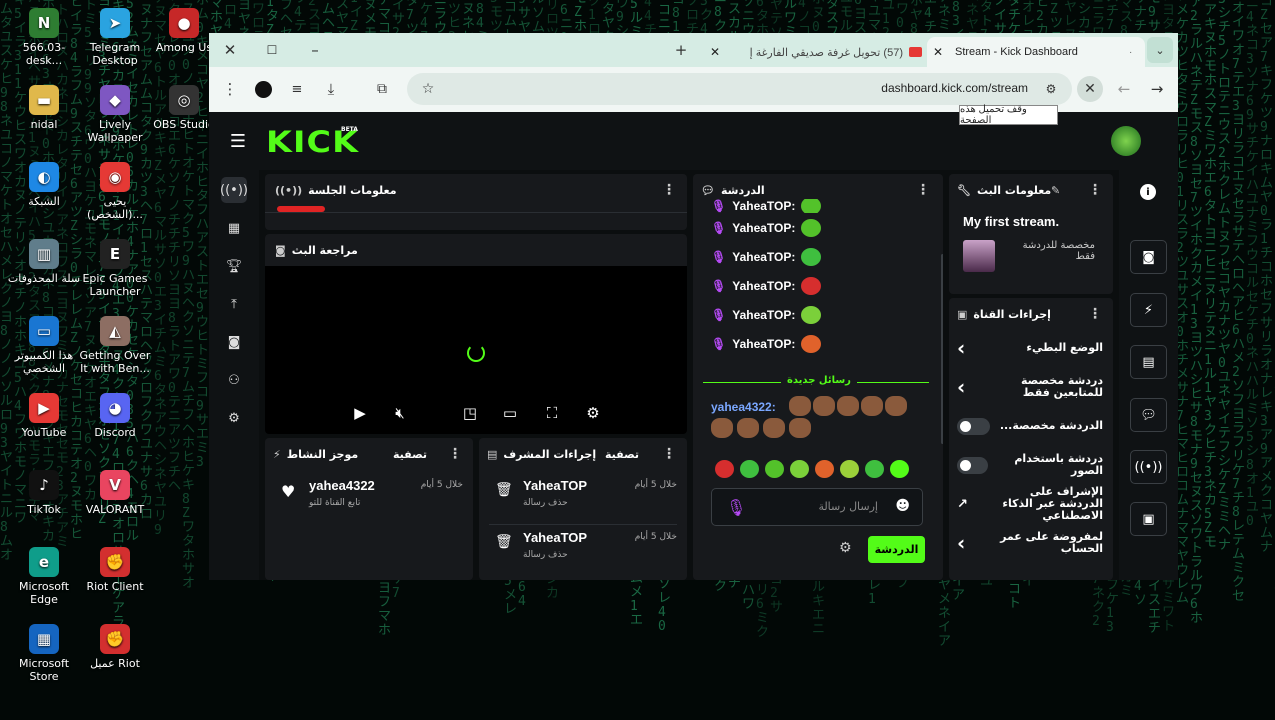  Describe the element at coordinates (44, 416) in the screenshot. I see `desktop-icon: ▶ YouTube` at that location.